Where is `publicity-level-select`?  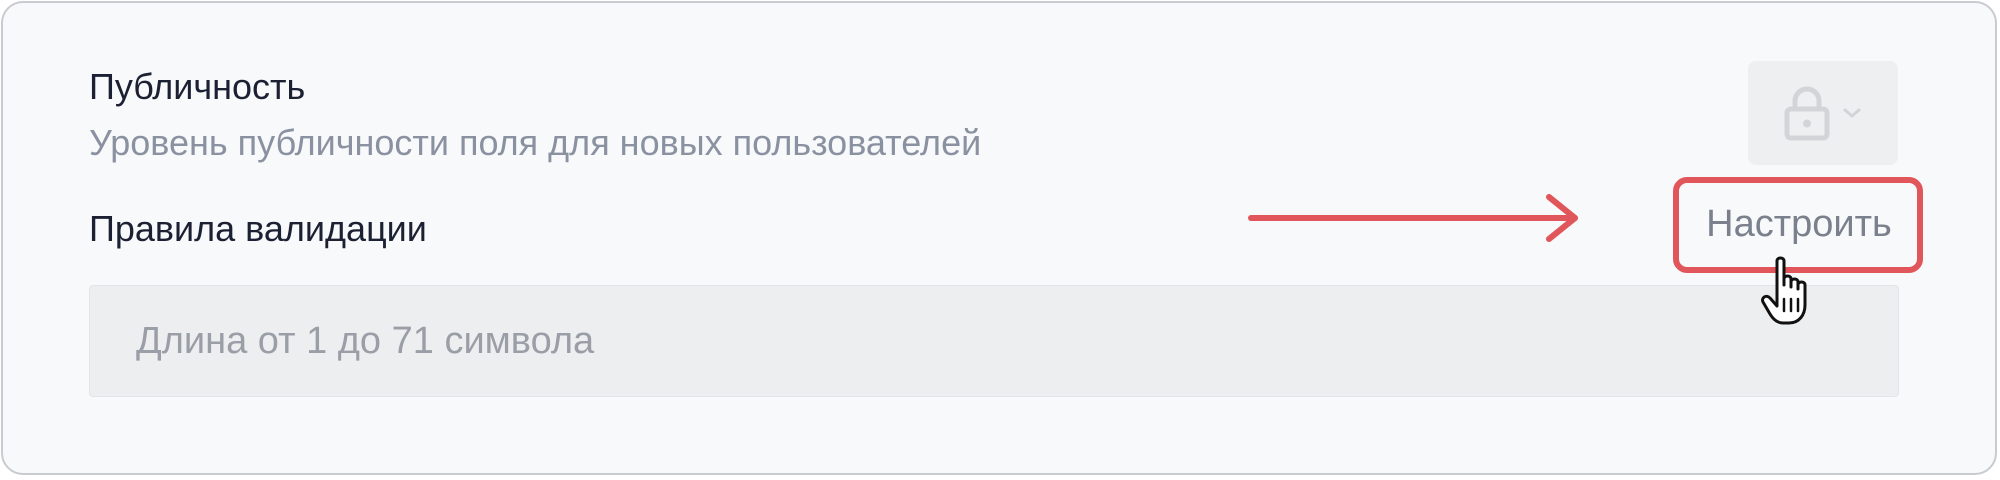 publicity-level-select is located at coordinates (1823, 113).